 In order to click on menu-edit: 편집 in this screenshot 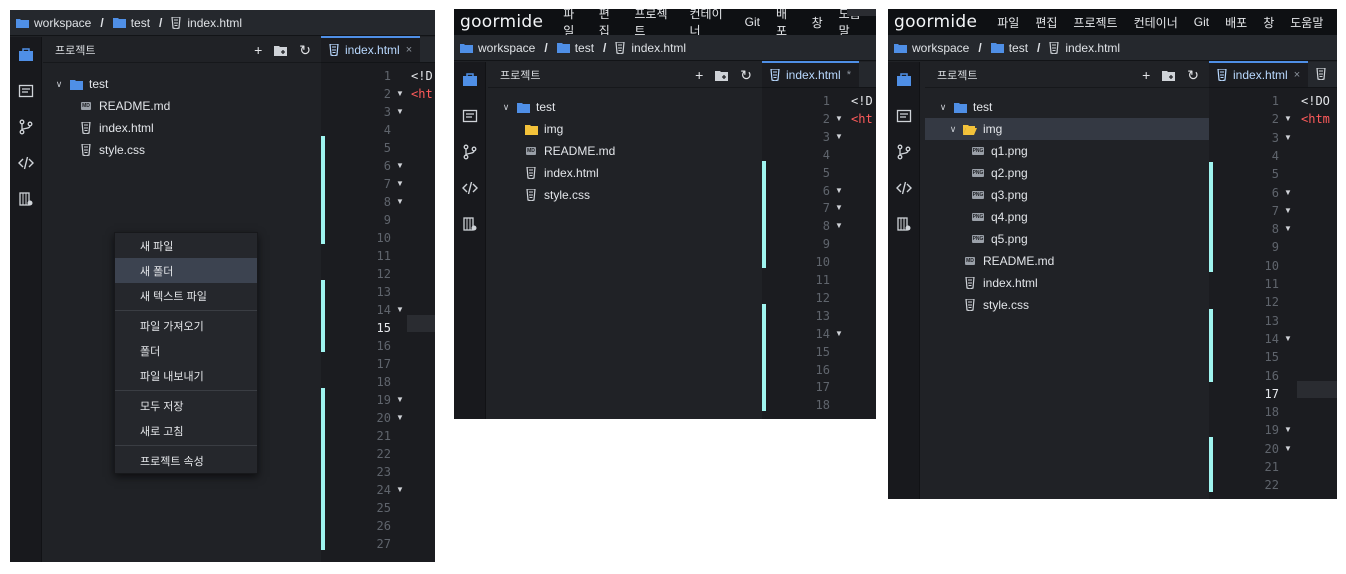, I will do `click(1046, 22)`.